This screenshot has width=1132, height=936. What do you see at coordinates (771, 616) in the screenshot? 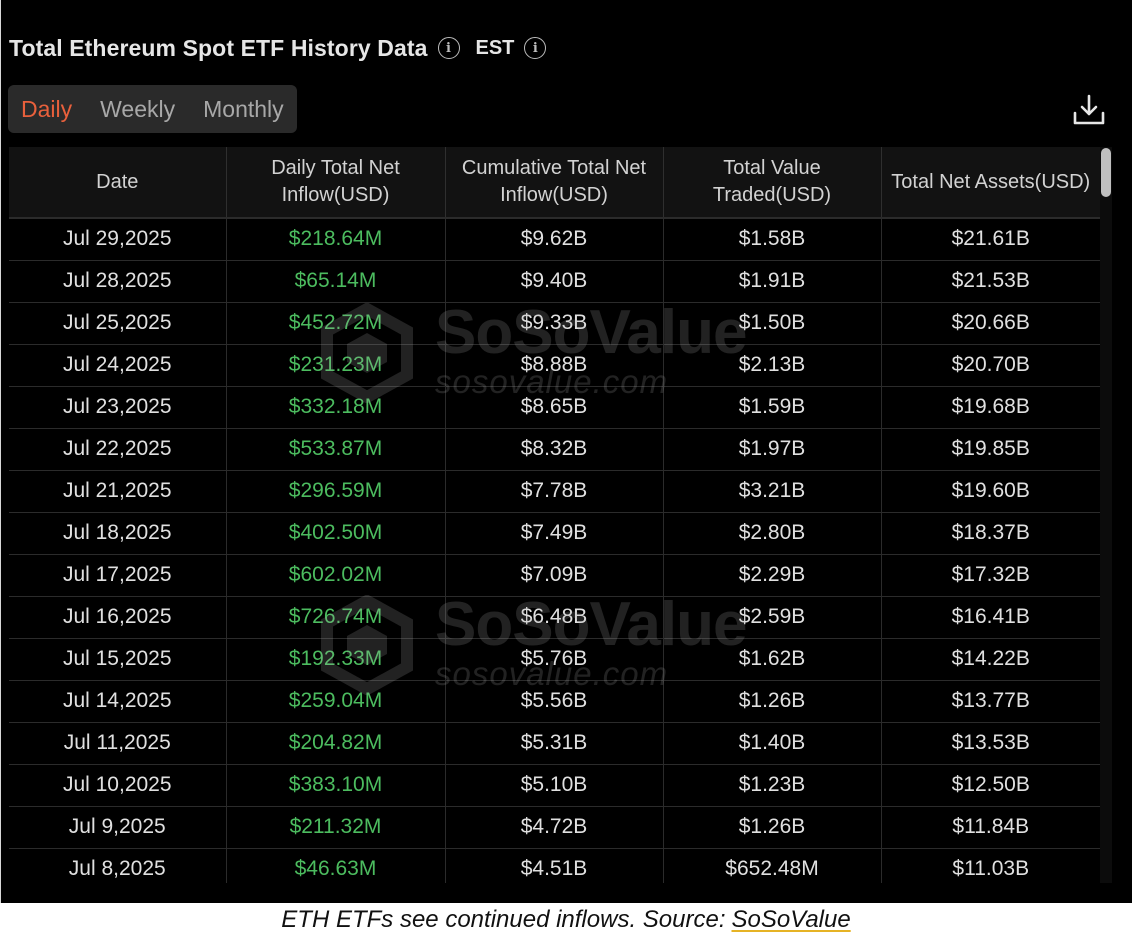
I see `cell-value-traded: $2.59B` at bounding box center [771, 616].